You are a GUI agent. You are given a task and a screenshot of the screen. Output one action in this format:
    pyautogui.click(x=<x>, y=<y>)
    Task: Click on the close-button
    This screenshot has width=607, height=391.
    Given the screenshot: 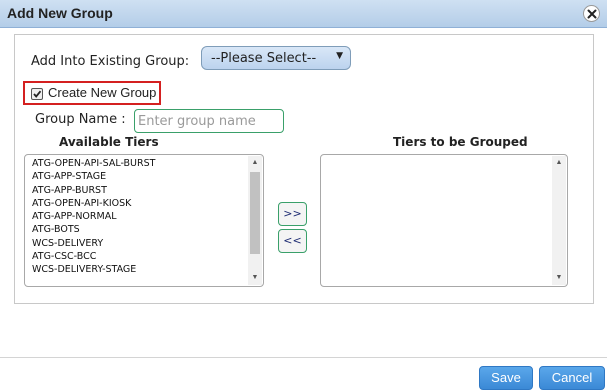 What is the action you would take?
    pyautogui.click(x=591, y=13)
    